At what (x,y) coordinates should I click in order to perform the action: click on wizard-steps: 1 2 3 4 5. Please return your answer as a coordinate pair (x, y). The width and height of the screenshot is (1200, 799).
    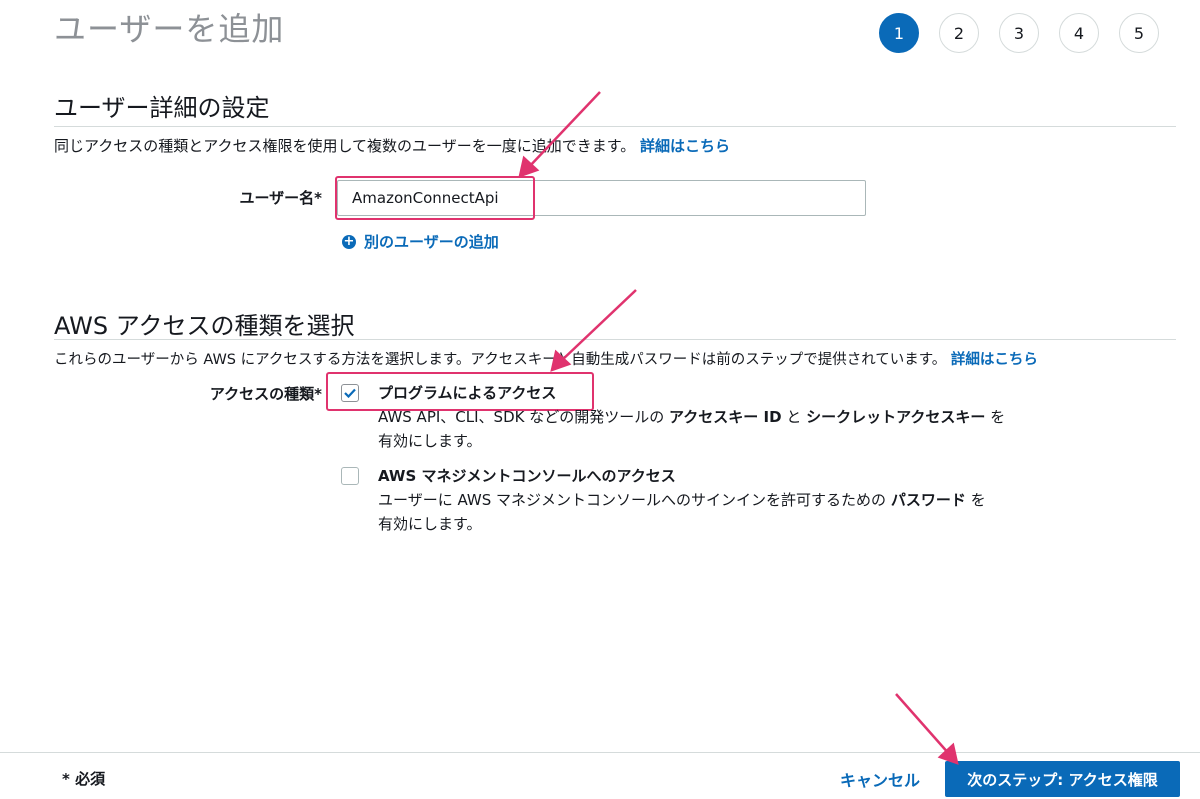
    Looking at the image, I should click on (1019, 33).